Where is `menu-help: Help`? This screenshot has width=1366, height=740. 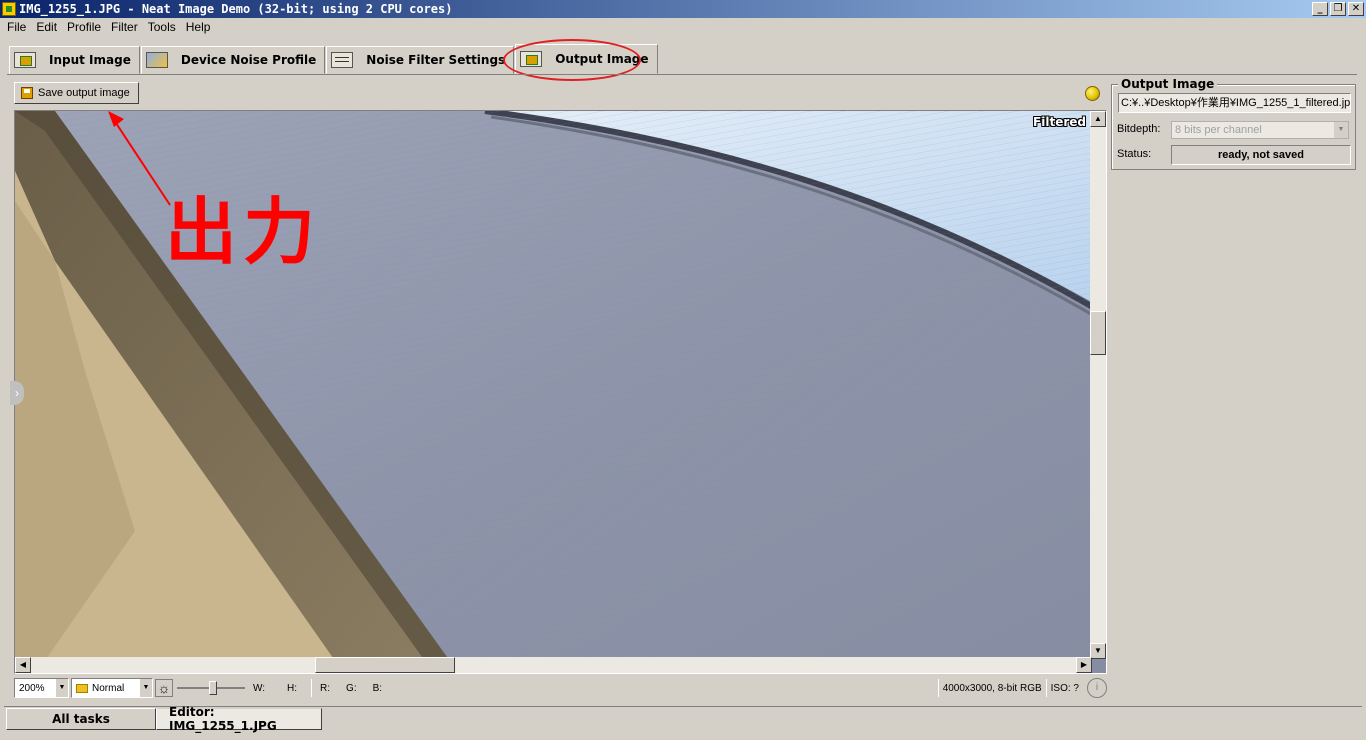 menu-help: Help is located at coordinates (198, 27).